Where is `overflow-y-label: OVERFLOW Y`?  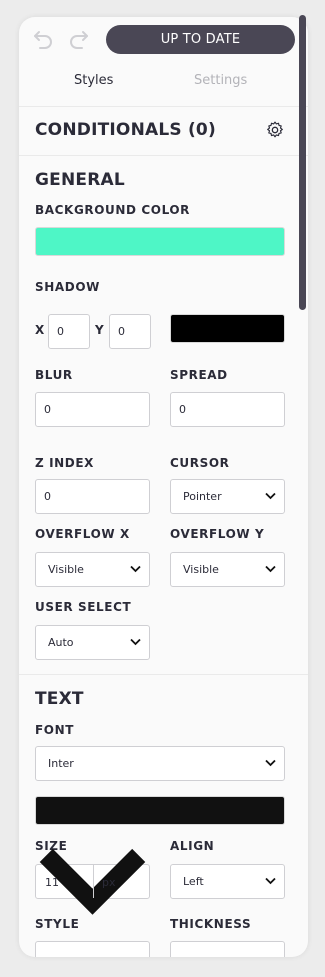 overflow-y-label: OVERFLOW Y is located at coordinates (217, 534).